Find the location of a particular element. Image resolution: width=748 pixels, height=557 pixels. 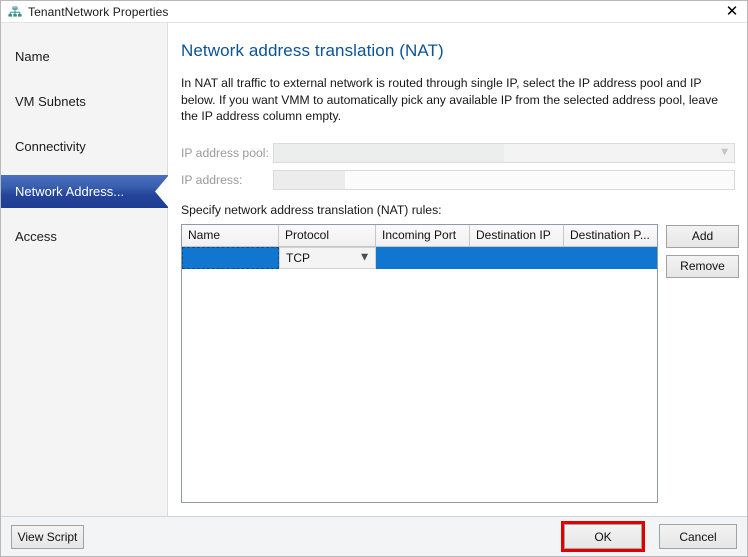

network-icon is located at coordinates (15, 12).